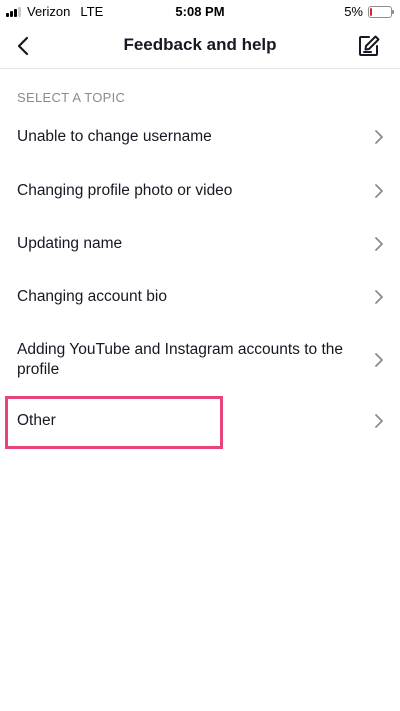 This screenshot has height=711, width=400. Describe the element at coordinates (92, 296) in the screenshot. I see `topic-label: Changing account bio` at that location.